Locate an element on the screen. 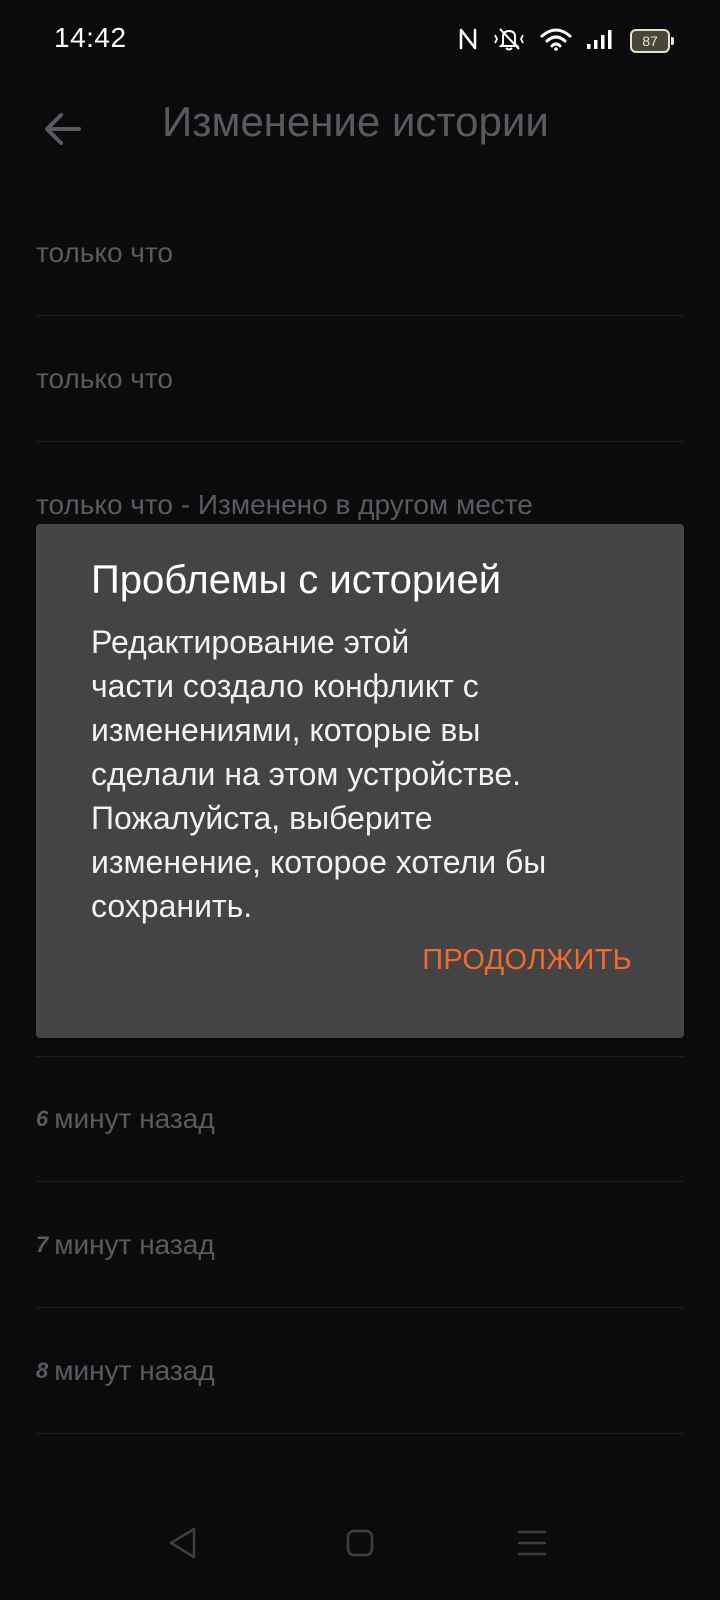  continue-button: ПРОДОЛЖИТЬ is located at coordinates (527, 960).